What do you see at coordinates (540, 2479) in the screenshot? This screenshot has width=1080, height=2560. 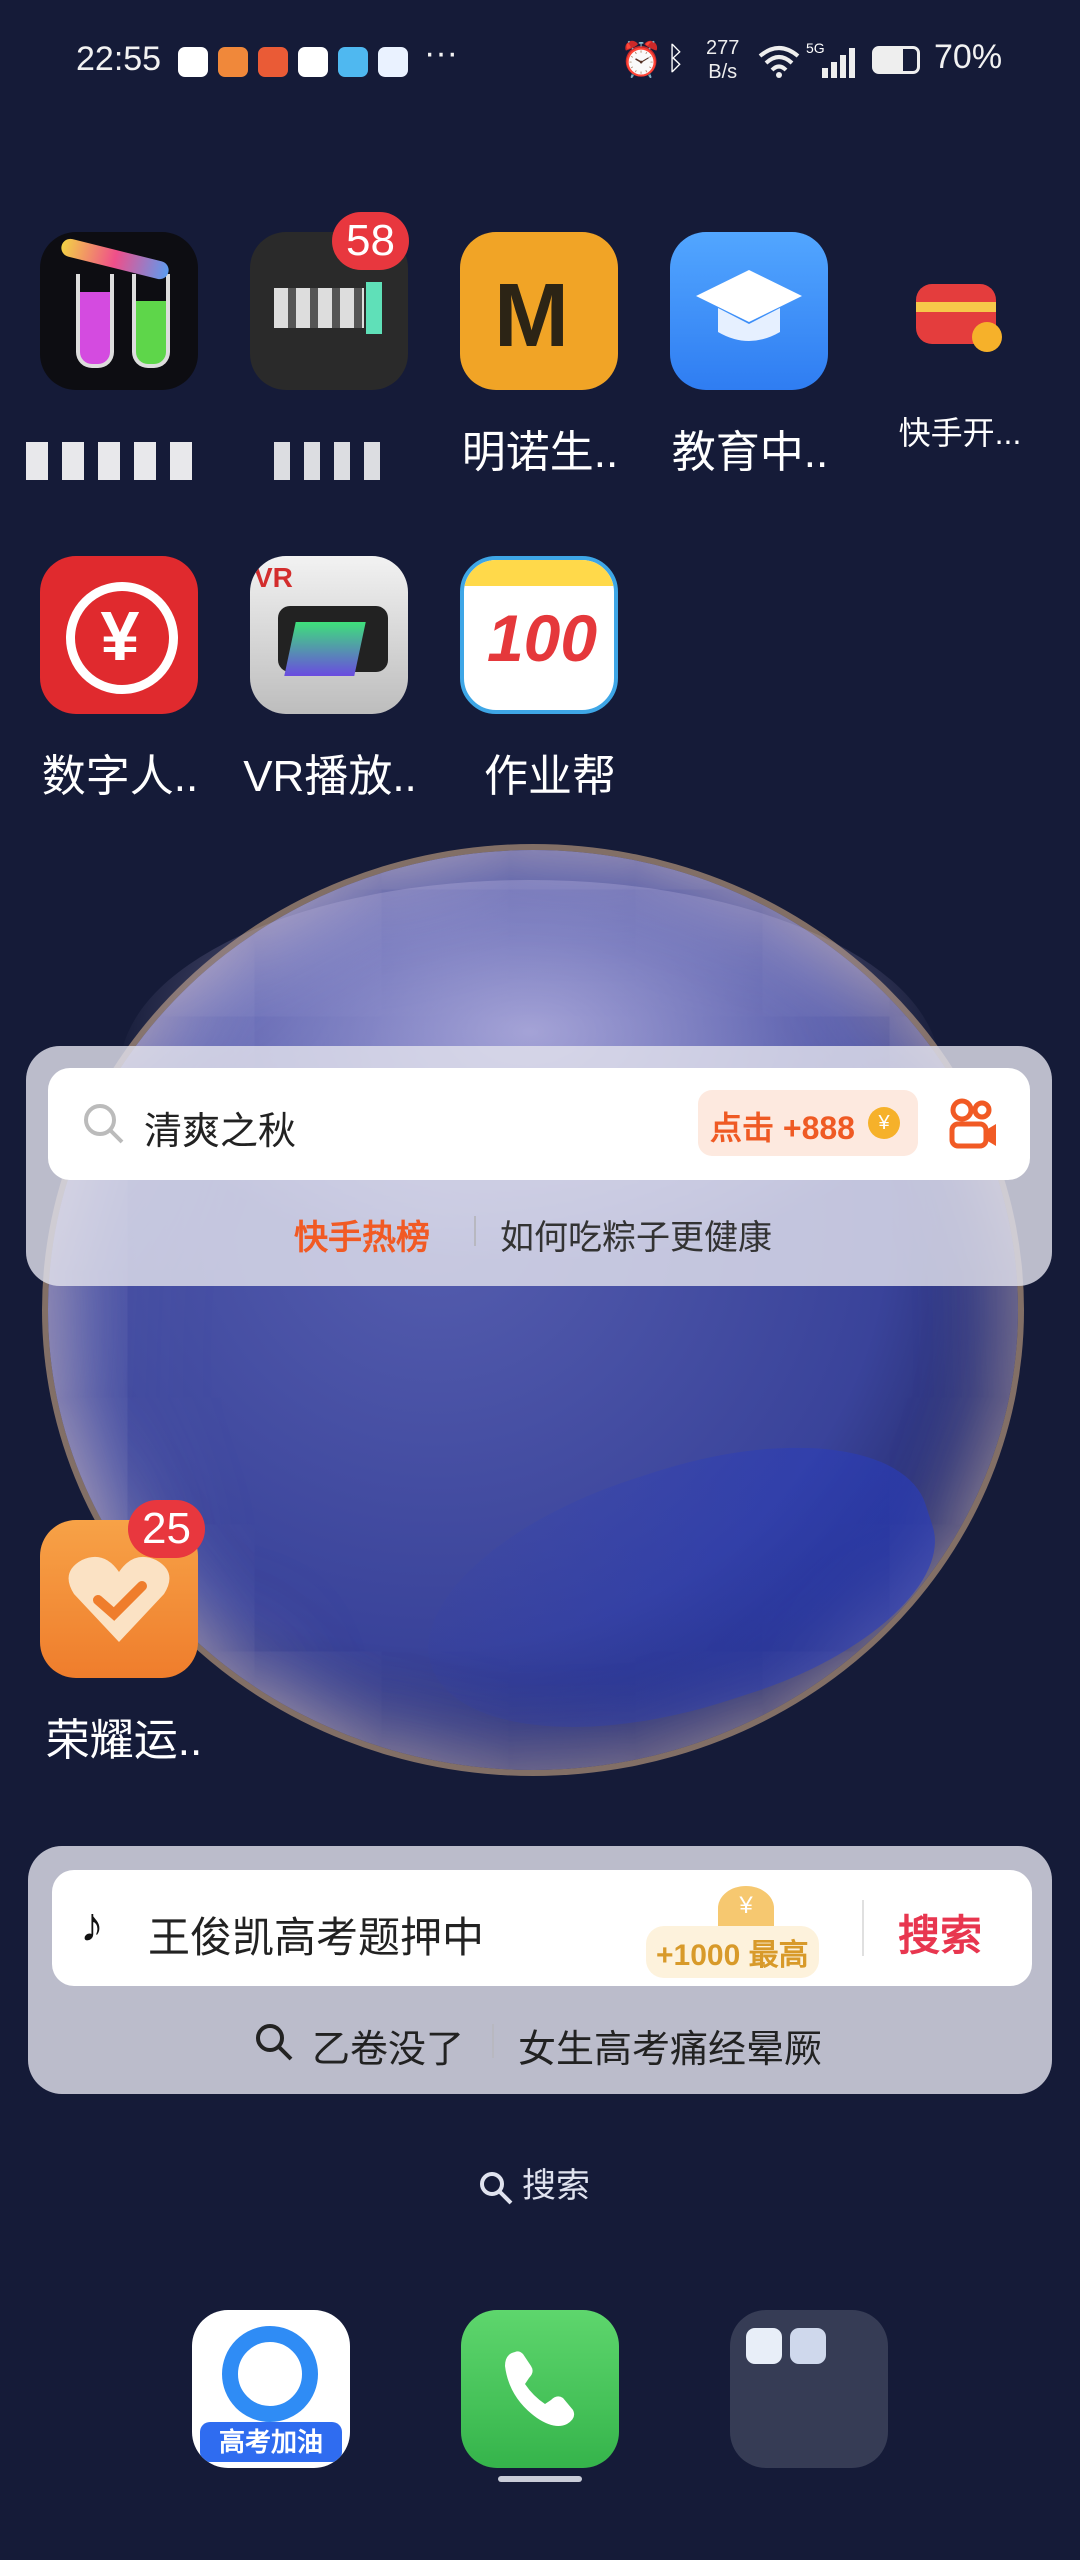 I see `home-indicator` at bounding box center [540, 2479].